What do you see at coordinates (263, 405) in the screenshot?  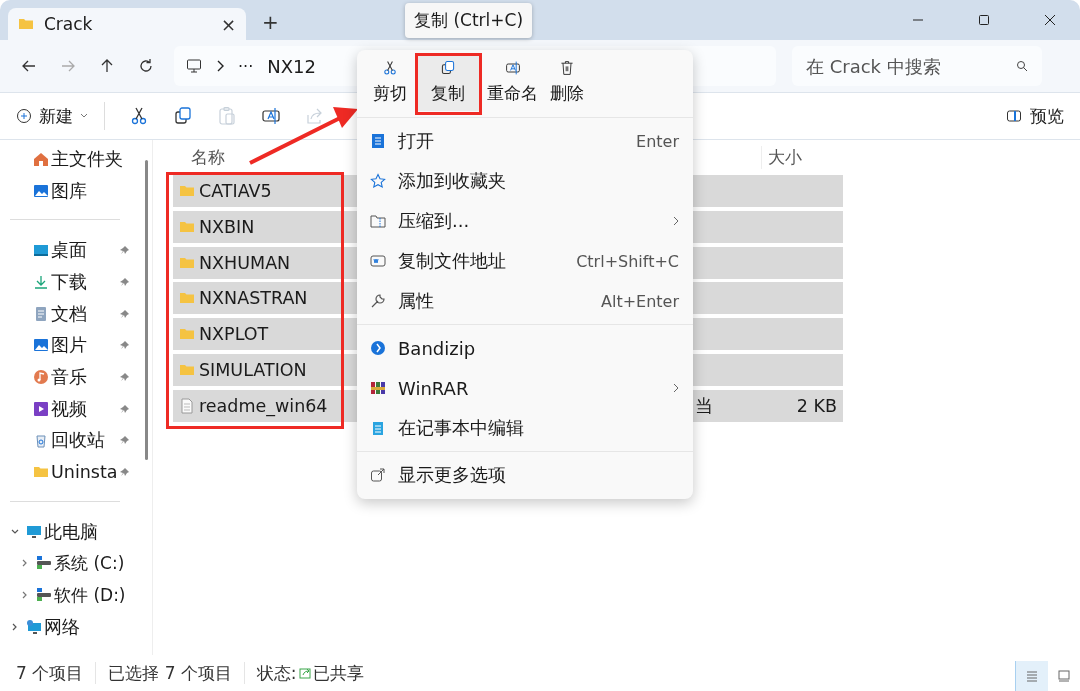 I see `file-name: readme_win64` at bounding box center [263, 405].